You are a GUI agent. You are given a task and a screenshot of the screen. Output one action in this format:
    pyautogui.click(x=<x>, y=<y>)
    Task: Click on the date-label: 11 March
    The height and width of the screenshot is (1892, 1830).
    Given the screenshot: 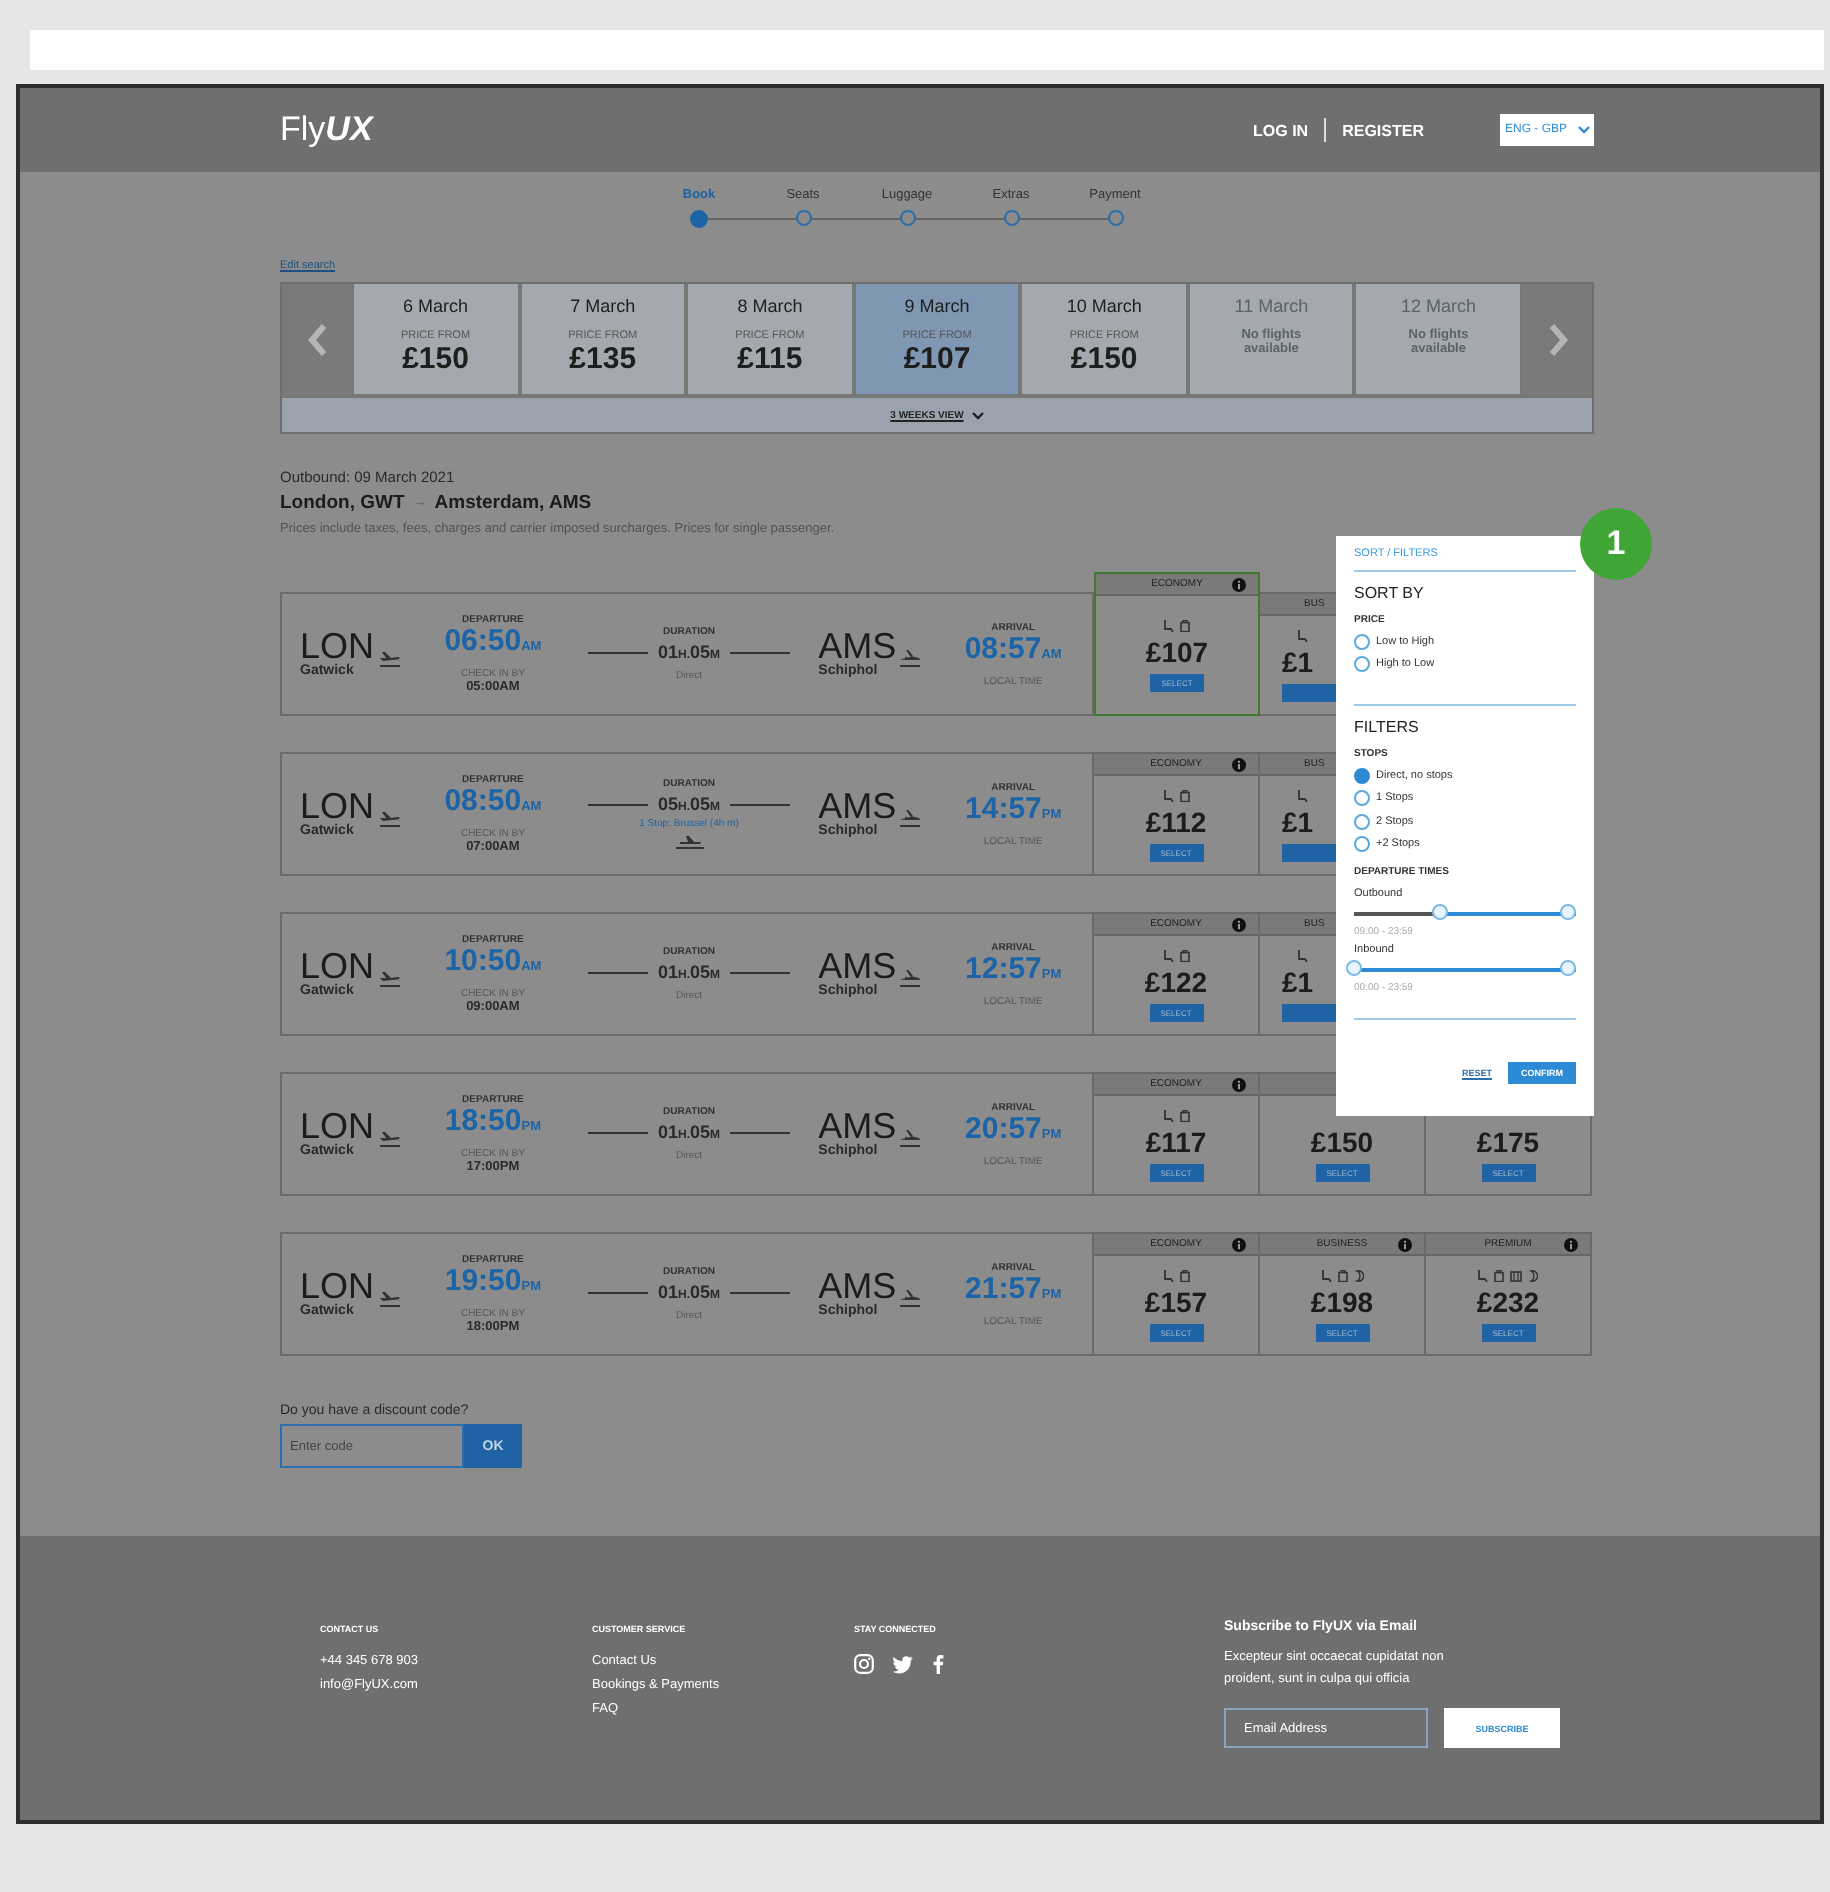 What is the action you would take?
    pyautogui.click(x=1271, y=306)
    